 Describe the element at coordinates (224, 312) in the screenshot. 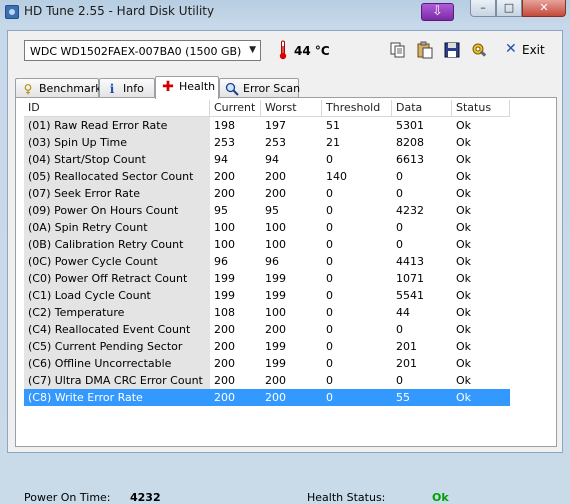

I see `current-cell: 108` at that location.